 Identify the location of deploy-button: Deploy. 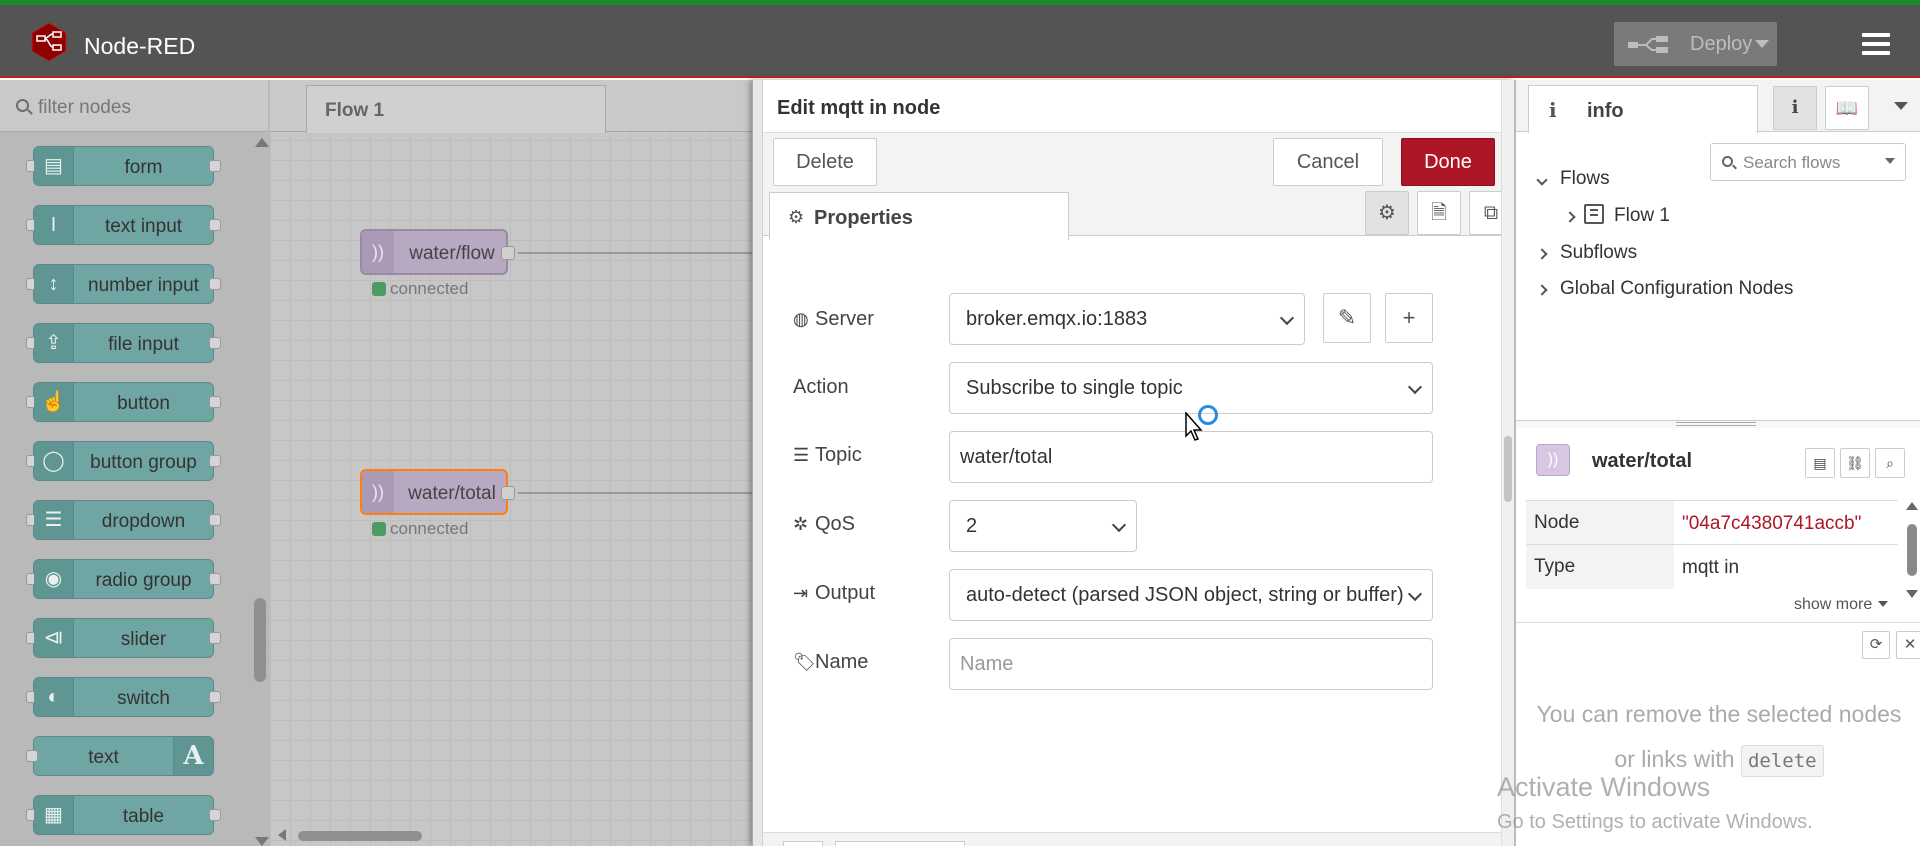
(1695, 44).